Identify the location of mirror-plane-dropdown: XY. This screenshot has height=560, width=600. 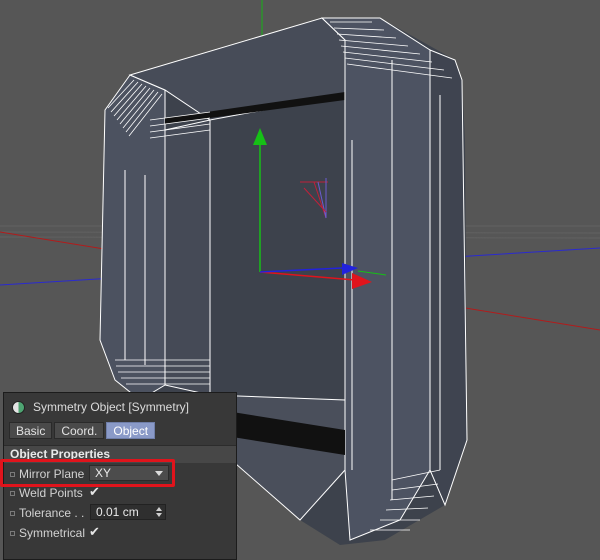
(129, 473).